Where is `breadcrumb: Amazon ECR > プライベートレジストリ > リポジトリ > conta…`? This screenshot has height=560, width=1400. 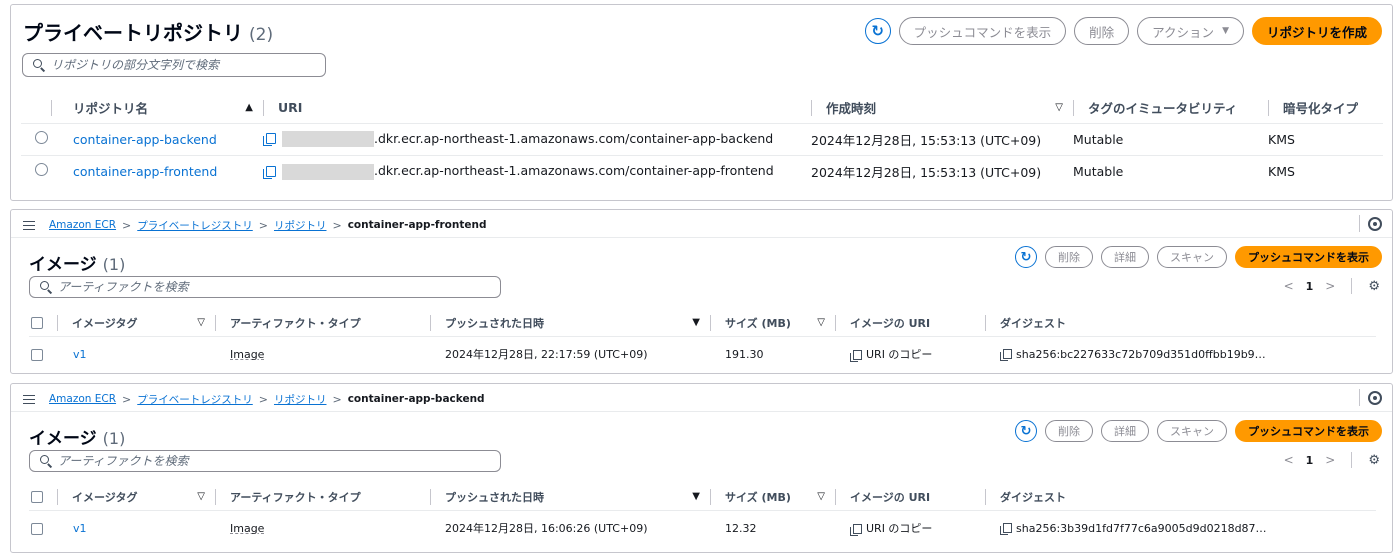
breadcrumb: Amazon ECR > プライベートレジストリ > リポジトリ > conta… is located at coordinates (254, 399).